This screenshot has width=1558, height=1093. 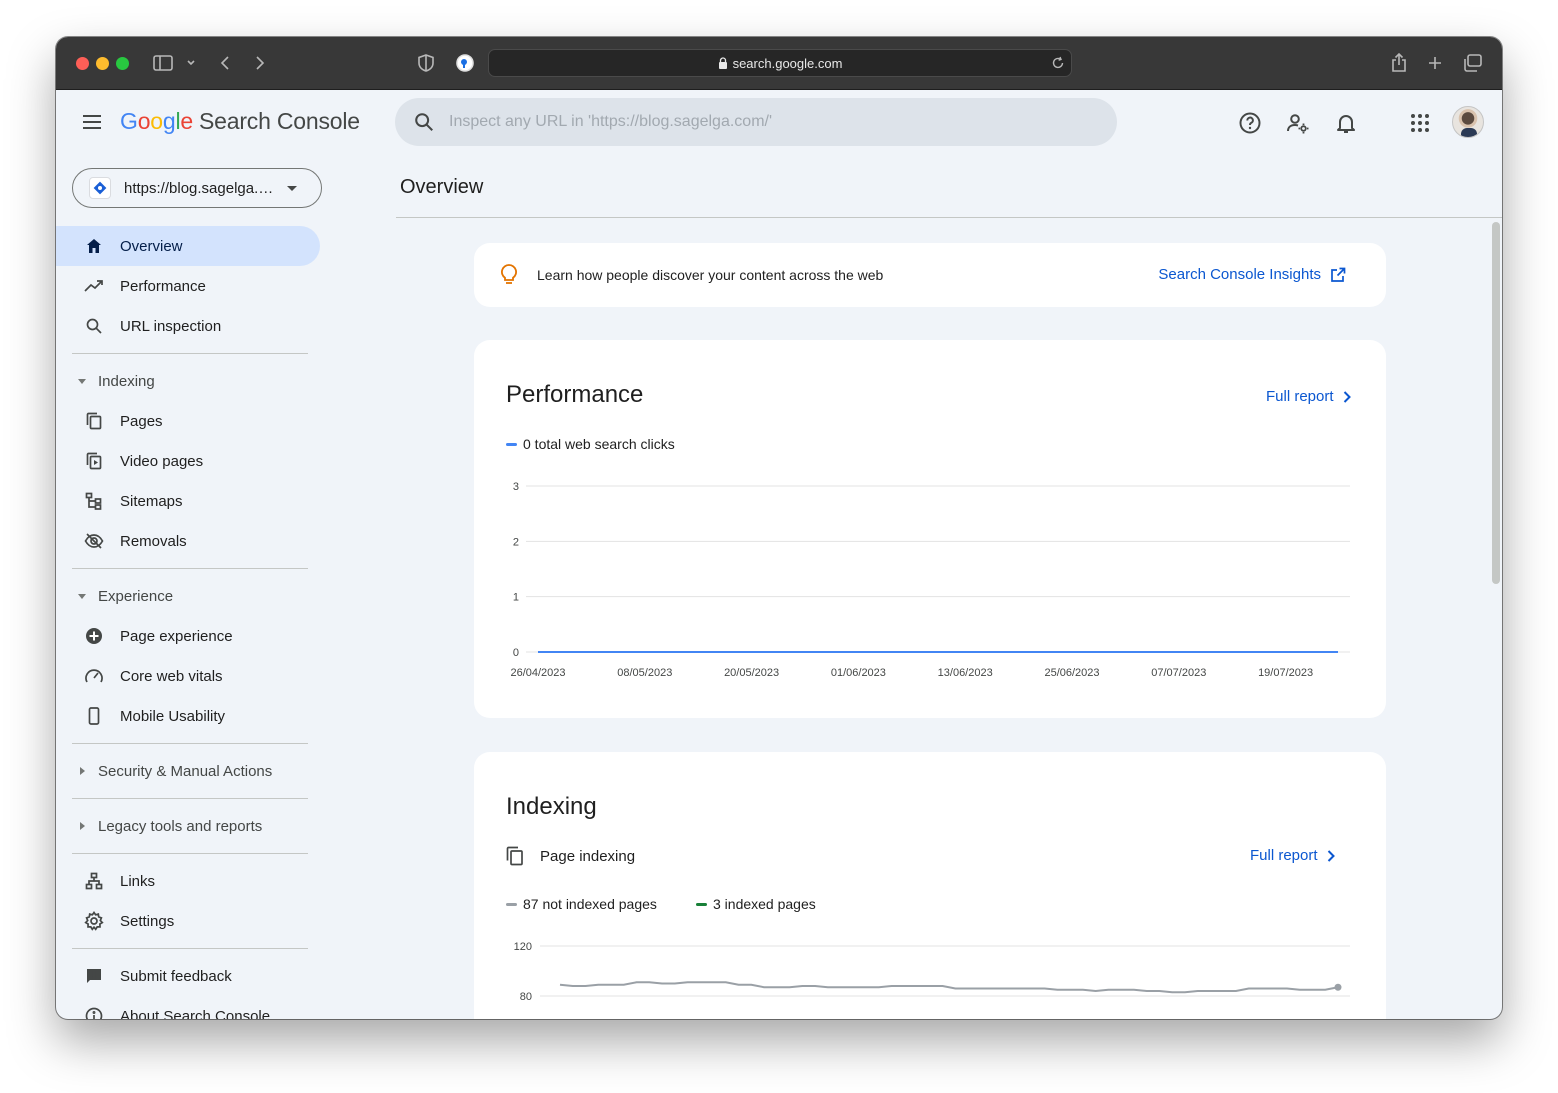 I want to click on feedback-icon, so click(x=94, y=976).